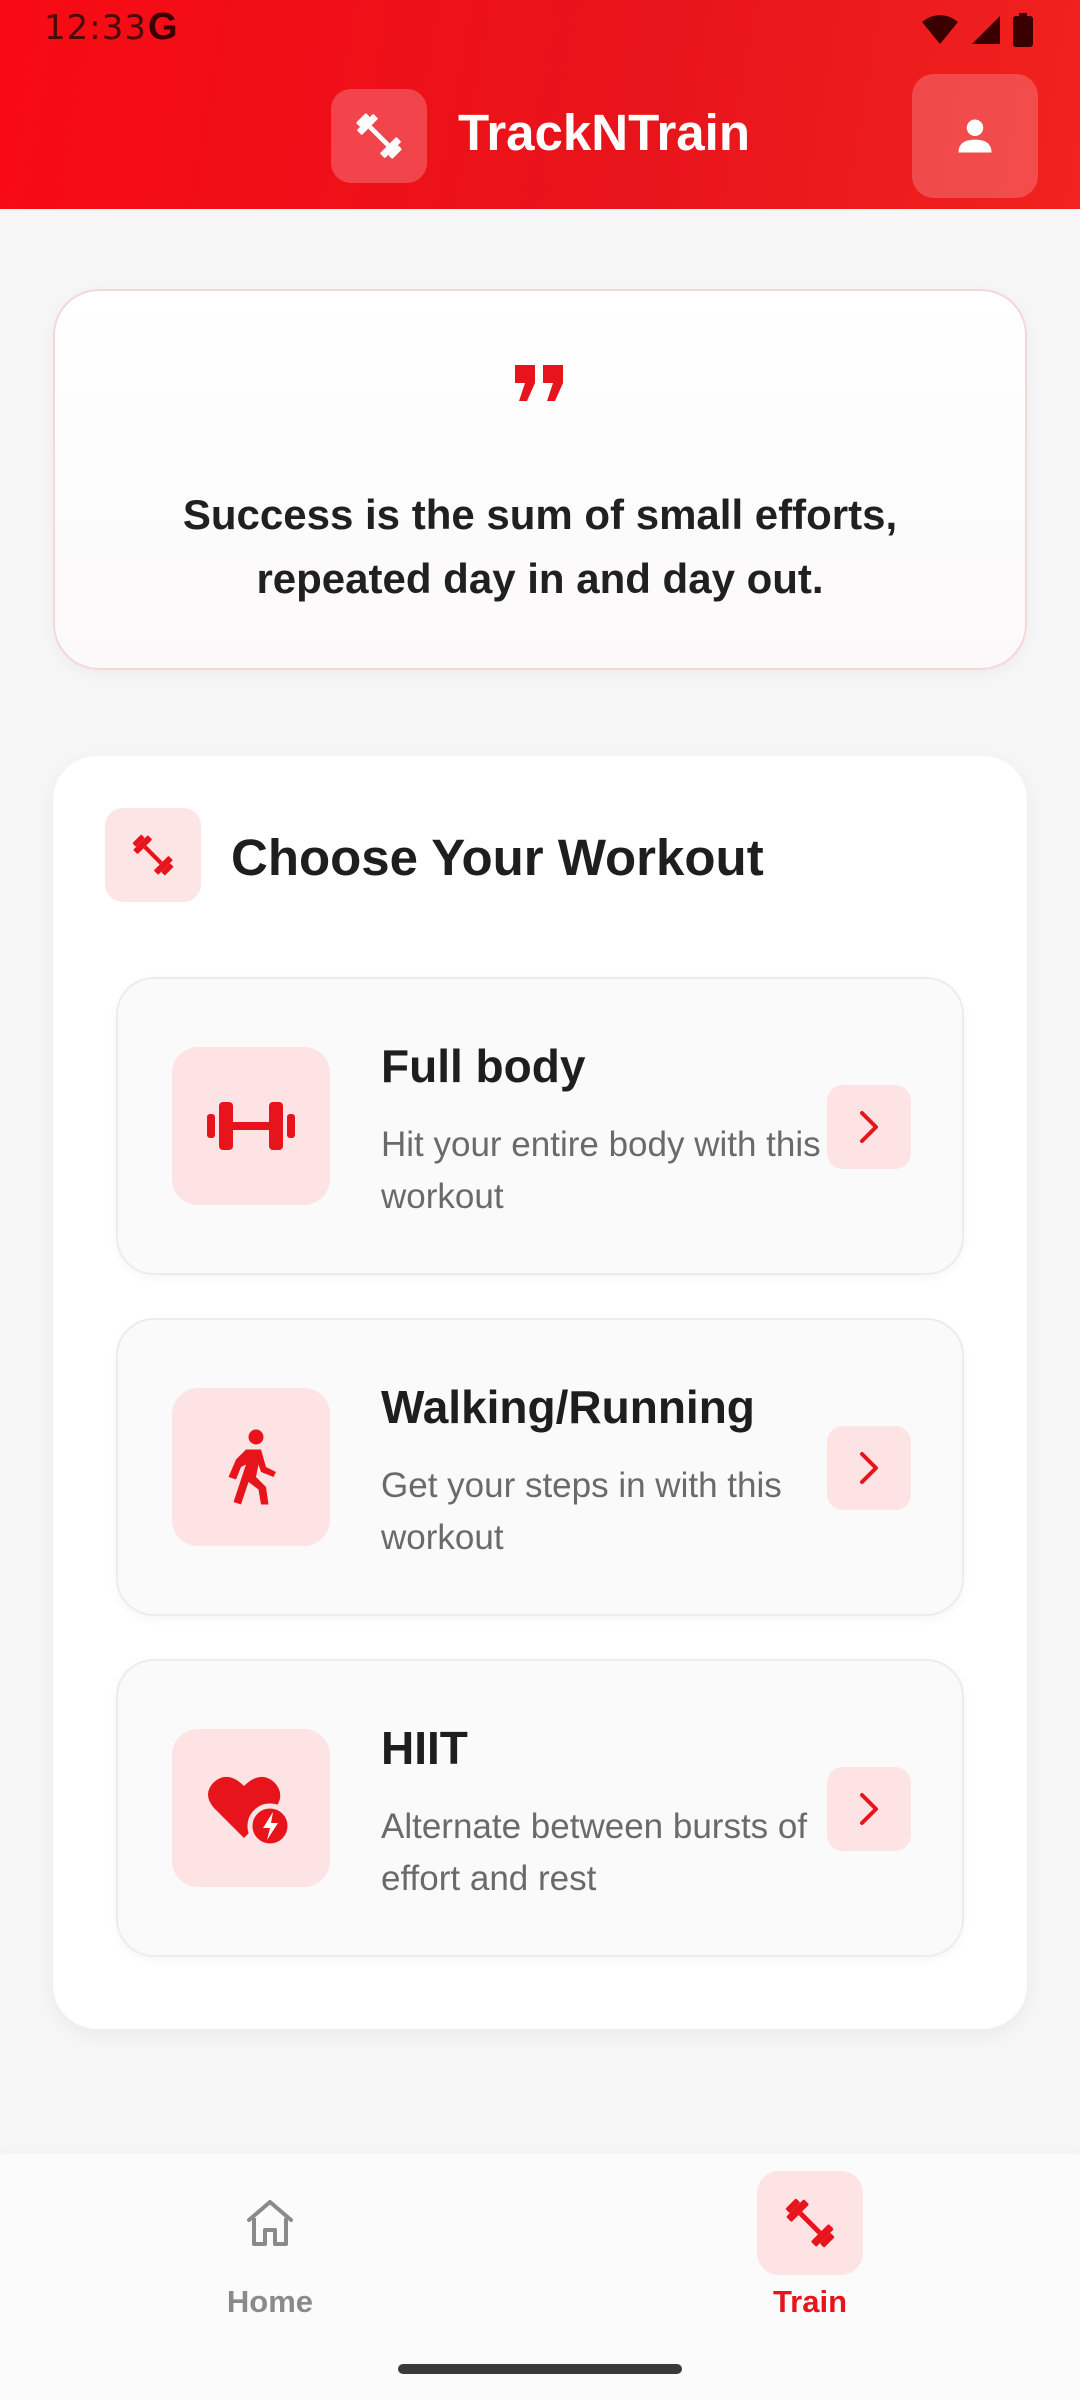  I want to click on workout-title: Full body, so click(483, 1066).